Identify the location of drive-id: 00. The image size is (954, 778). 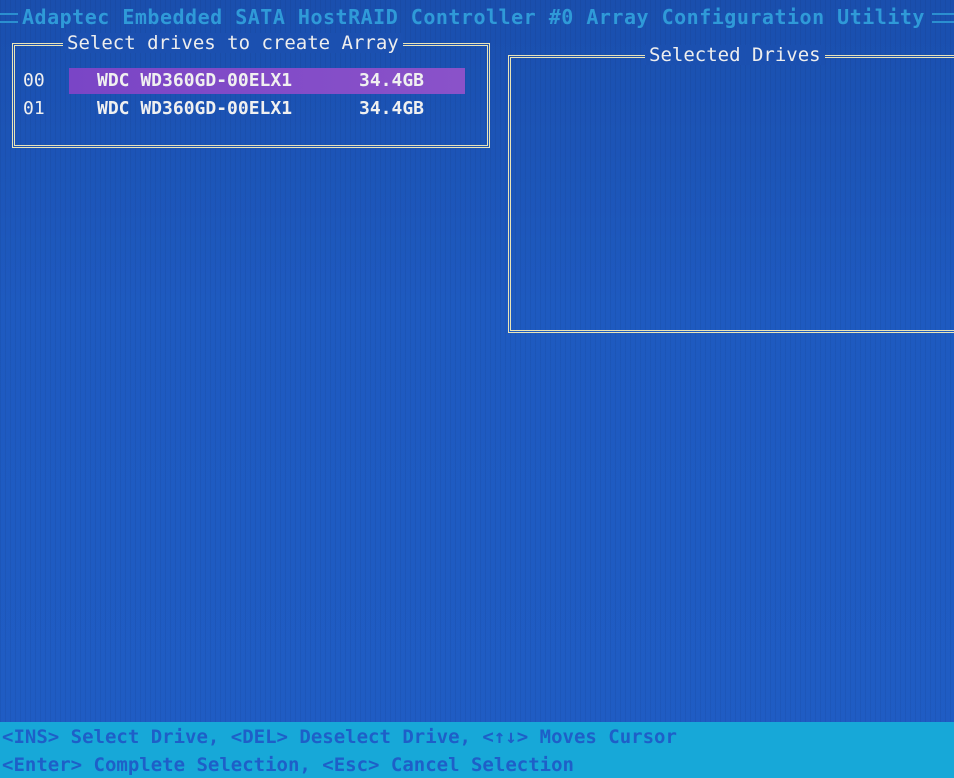
(34, 80).